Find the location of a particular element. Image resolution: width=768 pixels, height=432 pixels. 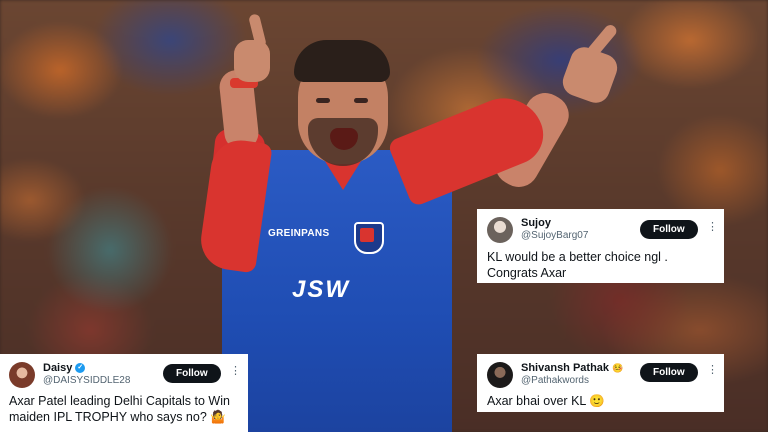

smile-emoji: 🙂 is located at coordinates (597, 401).